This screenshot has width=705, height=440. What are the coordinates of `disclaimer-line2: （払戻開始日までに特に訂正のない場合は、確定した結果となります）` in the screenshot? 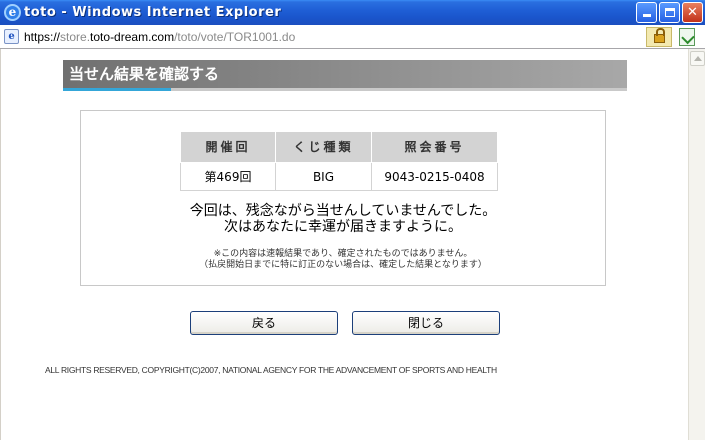 It's located at (343, 265).